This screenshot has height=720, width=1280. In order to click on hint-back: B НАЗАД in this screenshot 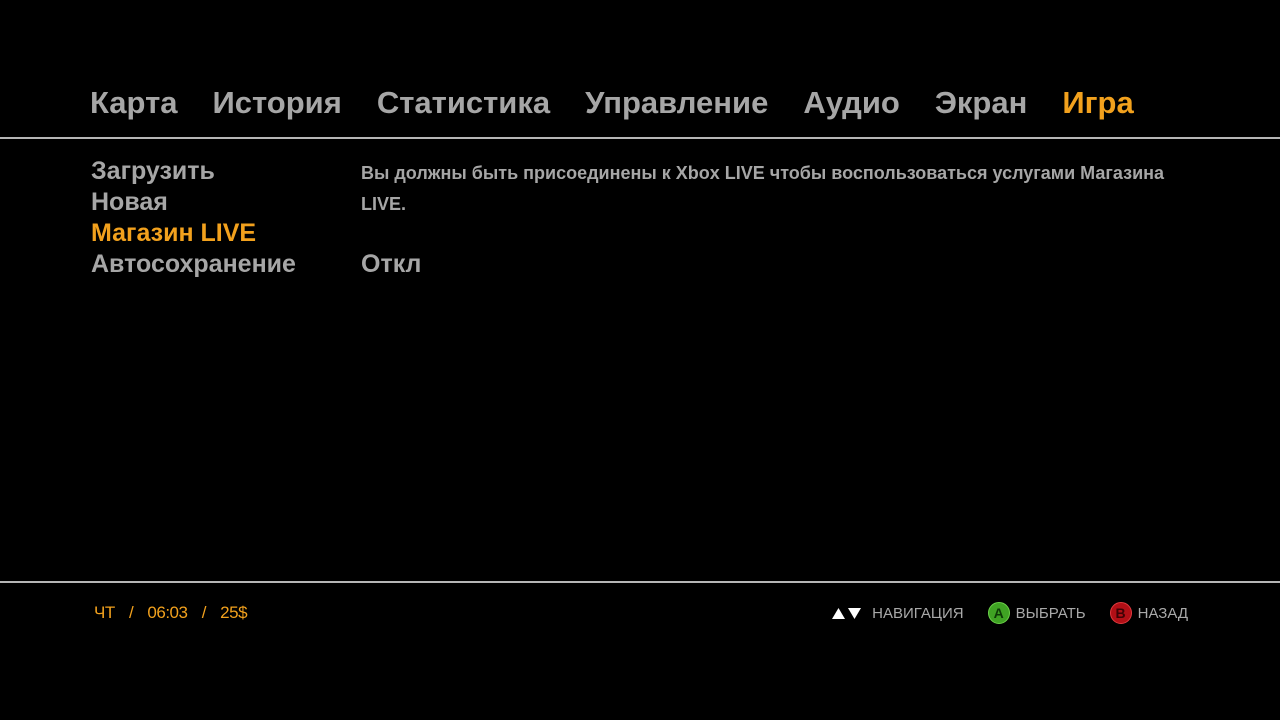, I will do `click(1148, 613)`.